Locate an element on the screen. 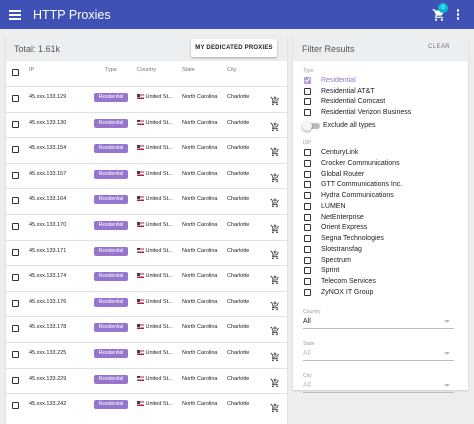  row-ip: 45.xxx.133.174 is located at coordinates (48, 276).